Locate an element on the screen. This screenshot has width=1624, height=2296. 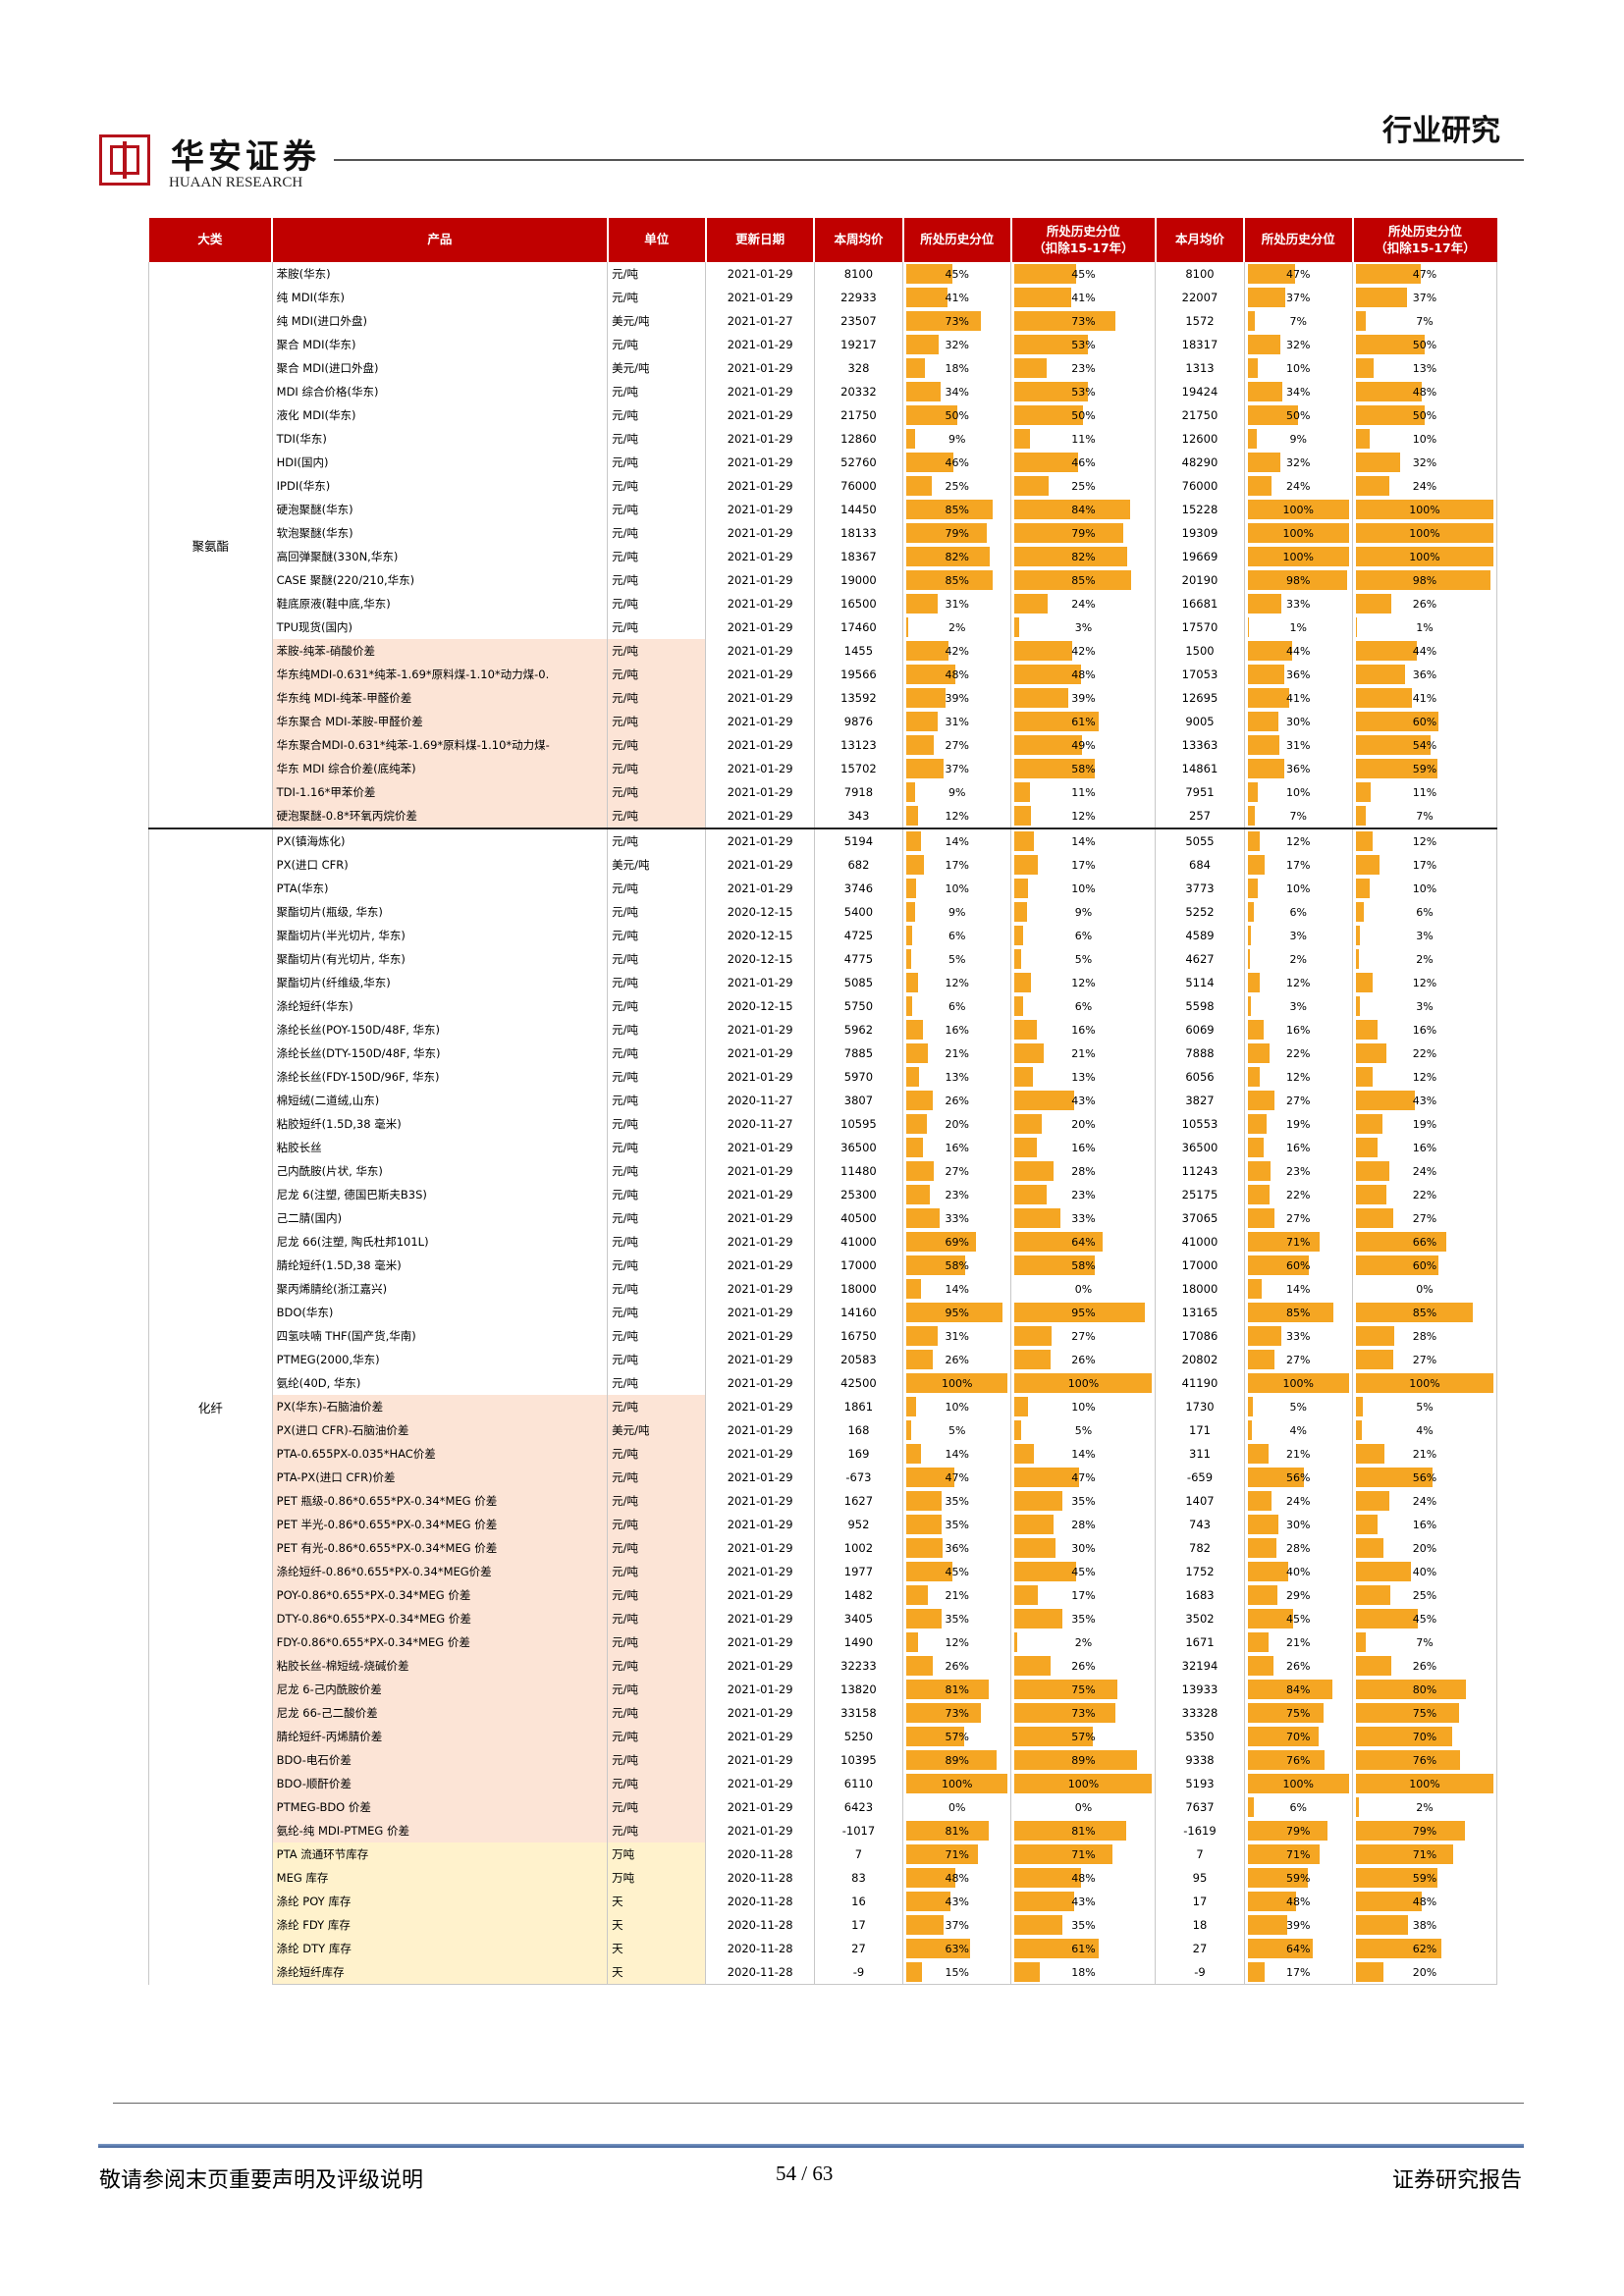
week-avg-cell: 13592 is located at coordinates (859, 698).